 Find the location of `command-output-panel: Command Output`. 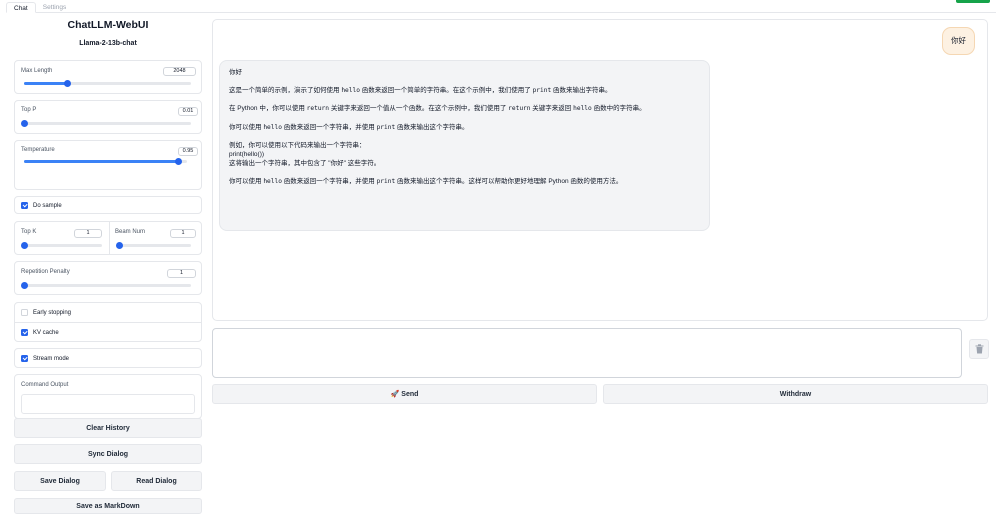

command-output-panel: Command Output is located at coordinates (108, 396).